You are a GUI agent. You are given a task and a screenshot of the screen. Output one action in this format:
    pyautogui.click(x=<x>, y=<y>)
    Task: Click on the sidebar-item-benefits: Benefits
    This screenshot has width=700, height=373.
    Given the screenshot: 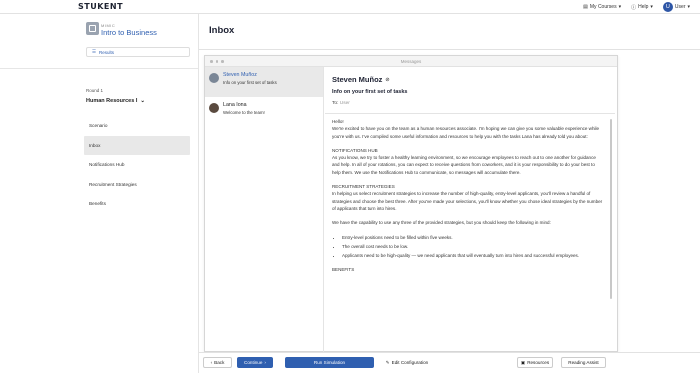 What is the action you would take?
    pyautogui.click(x=137, y=204)
    